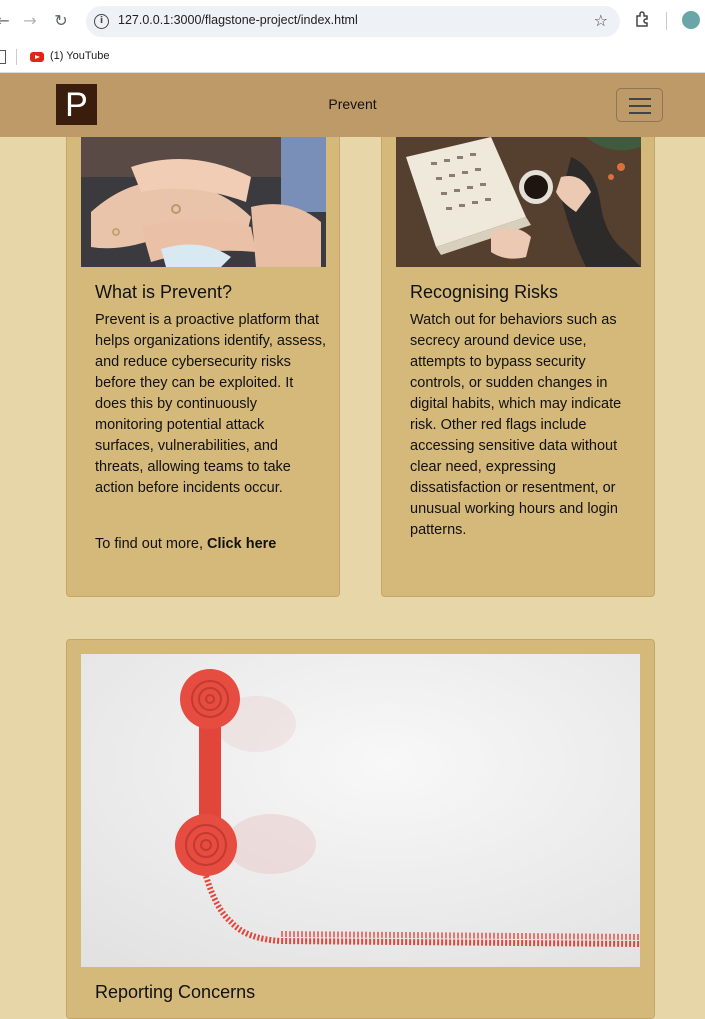  Describe the element at coordinates (691, 20) in the screenshot. I see `profile-avatar-icon` at that location.